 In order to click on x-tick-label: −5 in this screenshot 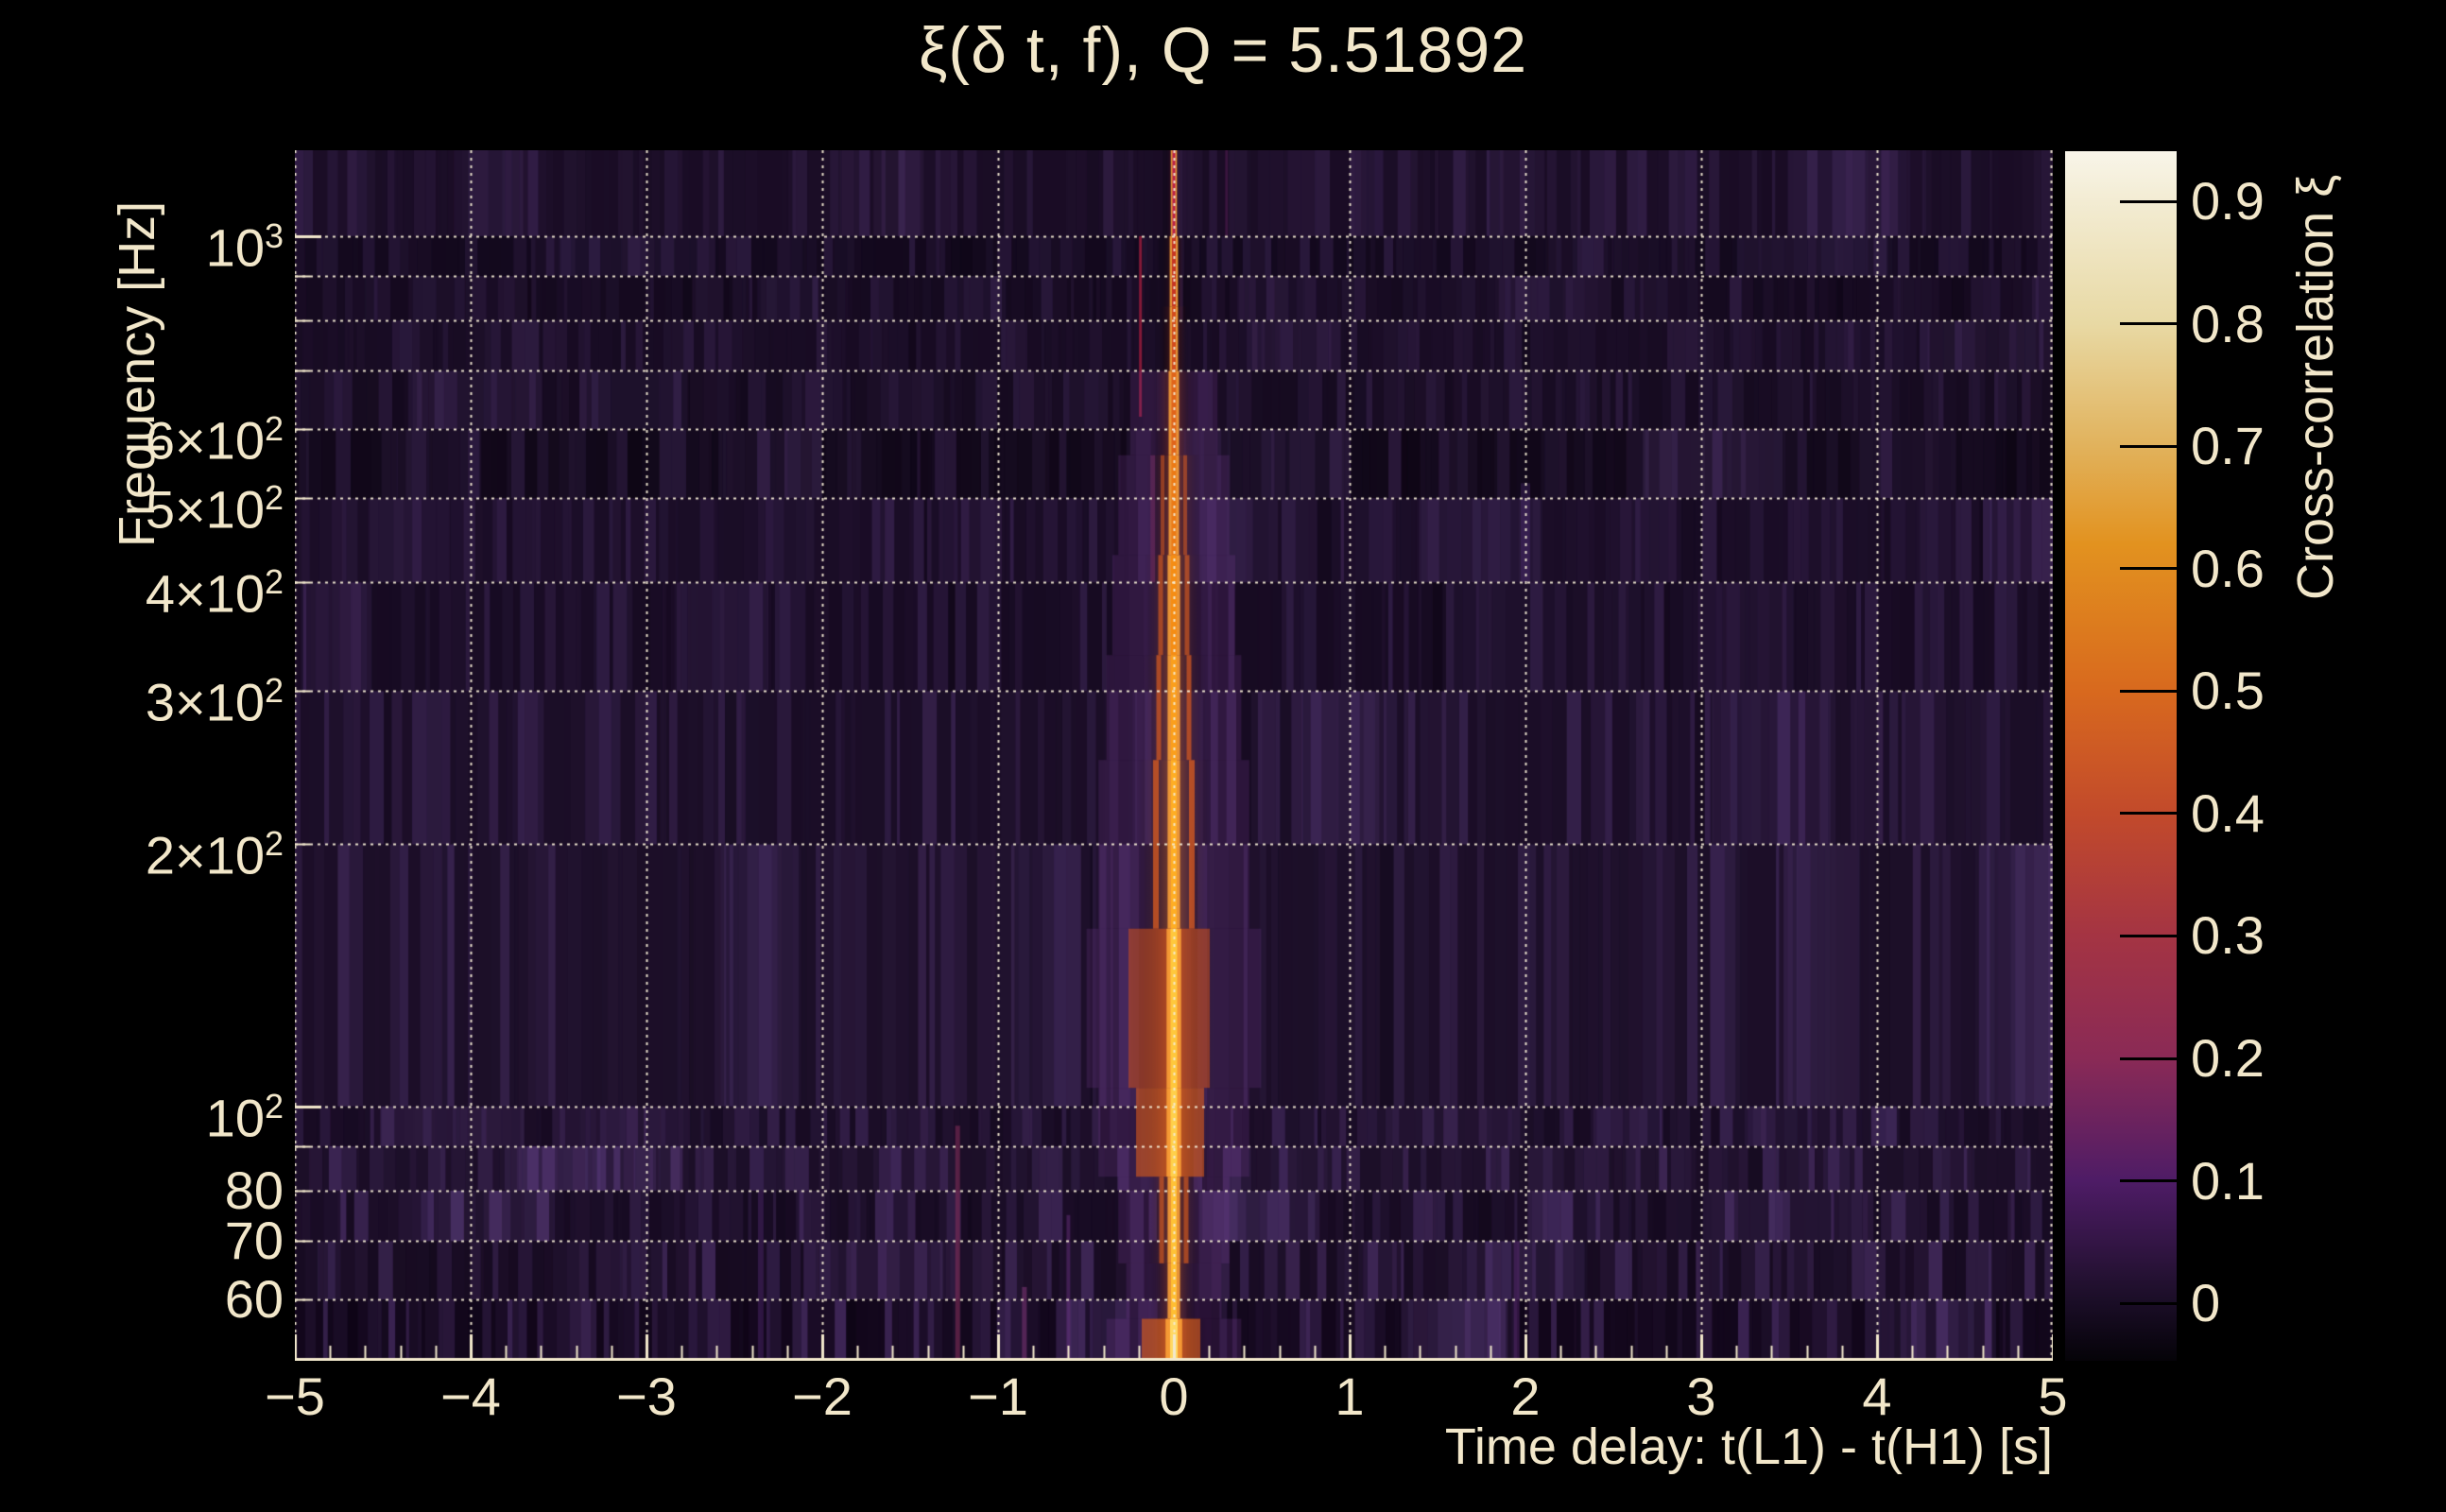, I will do `click(295, 1396)`.